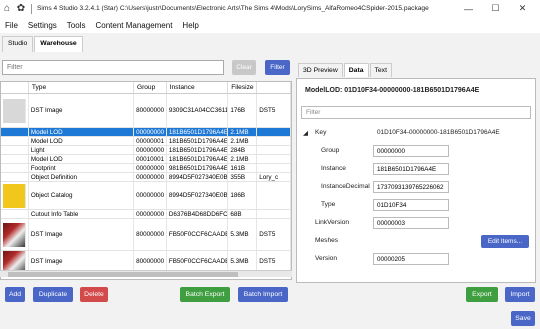  I want to click on column-header-filesize: Filesize, so click(243, 87).